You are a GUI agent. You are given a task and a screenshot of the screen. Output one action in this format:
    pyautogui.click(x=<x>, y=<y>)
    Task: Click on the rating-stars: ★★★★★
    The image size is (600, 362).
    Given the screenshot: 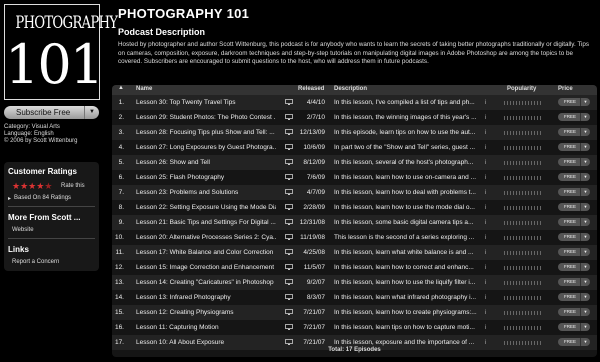 What is the action you would take?
    pyautogui.click(x=32, y=186)
    